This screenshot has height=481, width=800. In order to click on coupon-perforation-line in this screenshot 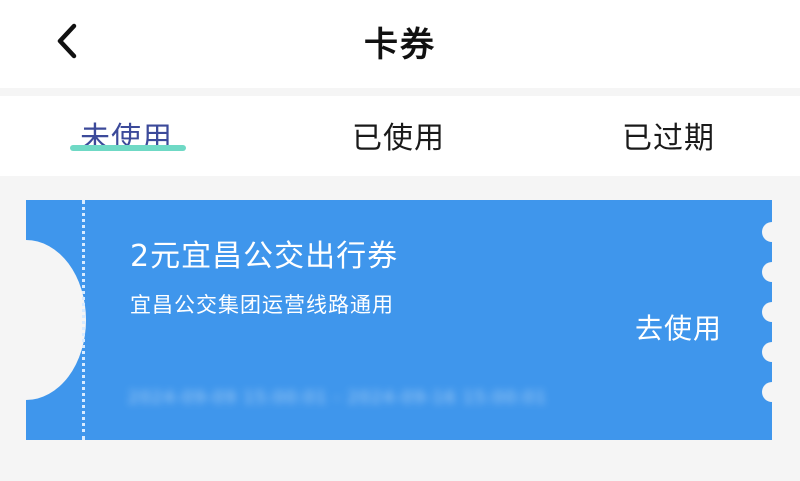, I will do `click(83, 320)`.